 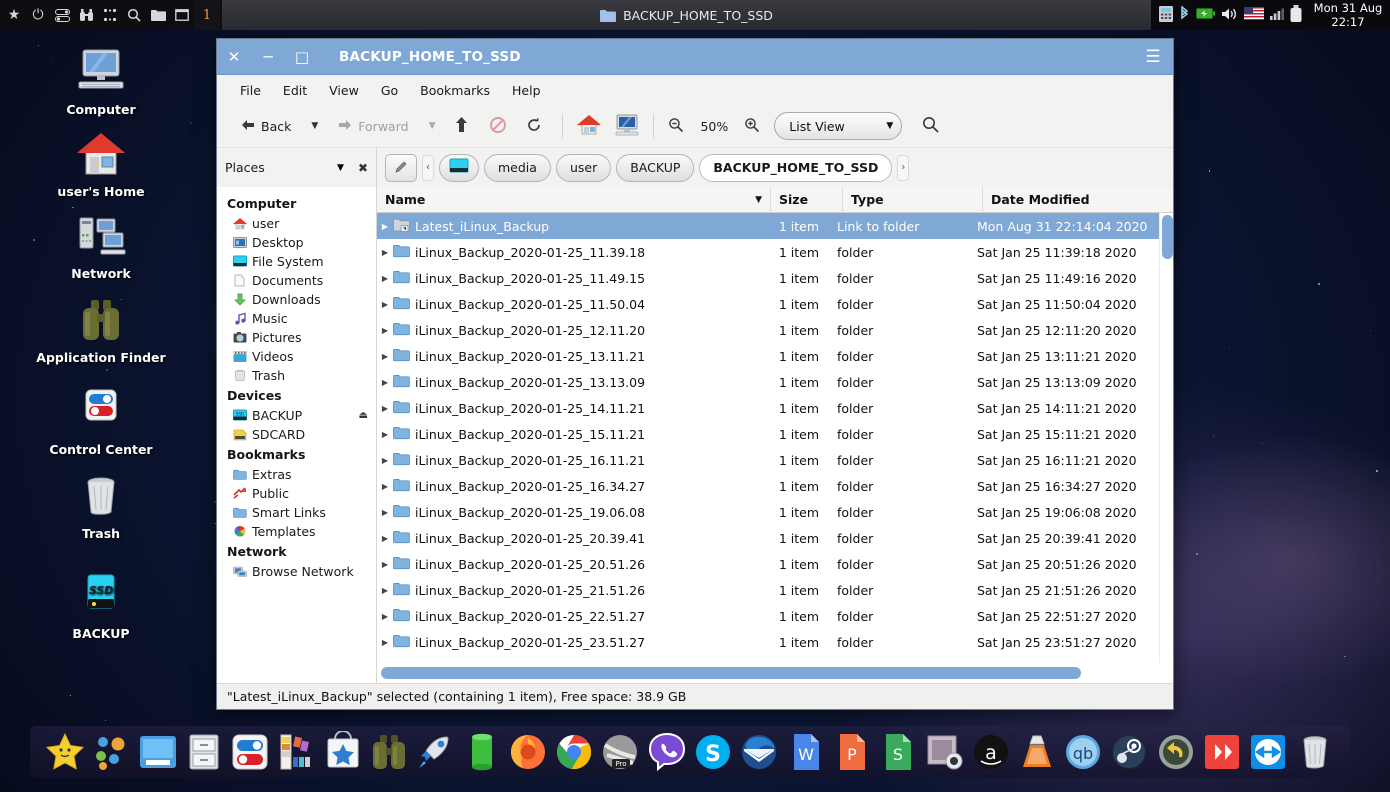 I want to click on column-header-name: Name ▼, so click(x=574, y=199).